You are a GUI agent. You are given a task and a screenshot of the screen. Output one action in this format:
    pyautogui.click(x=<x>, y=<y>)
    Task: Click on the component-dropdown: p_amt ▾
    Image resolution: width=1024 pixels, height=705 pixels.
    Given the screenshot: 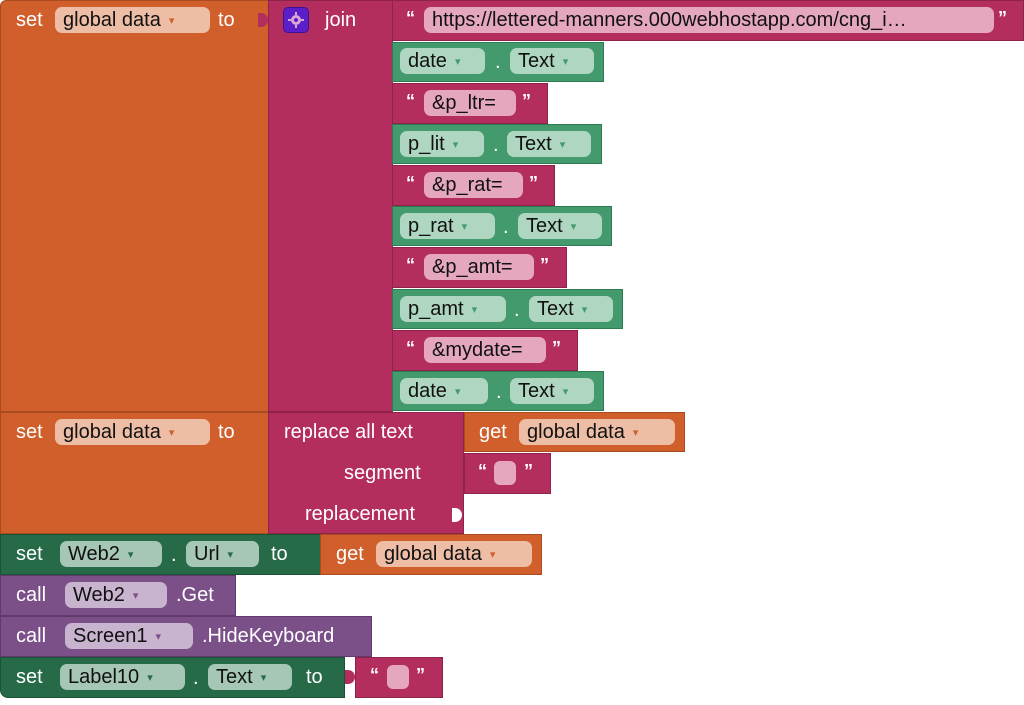 What is the action you would take?
    pyautogui.click(x=453, y=309)
    